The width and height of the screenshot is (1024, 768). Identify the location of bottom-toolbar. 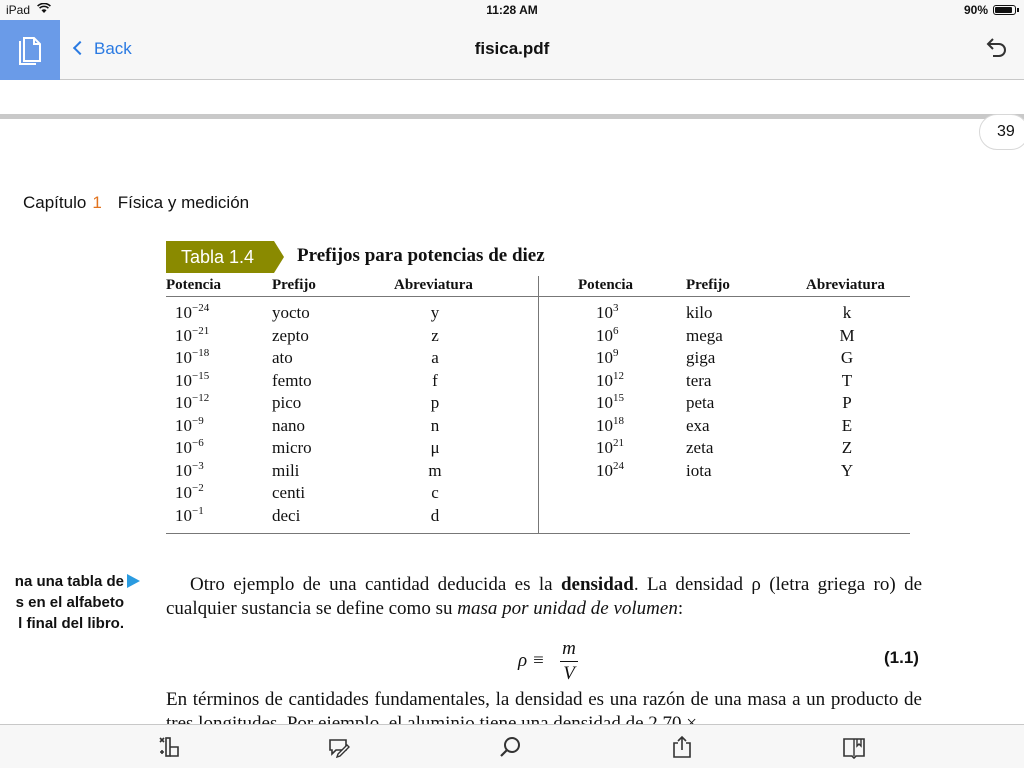
(512, 746).